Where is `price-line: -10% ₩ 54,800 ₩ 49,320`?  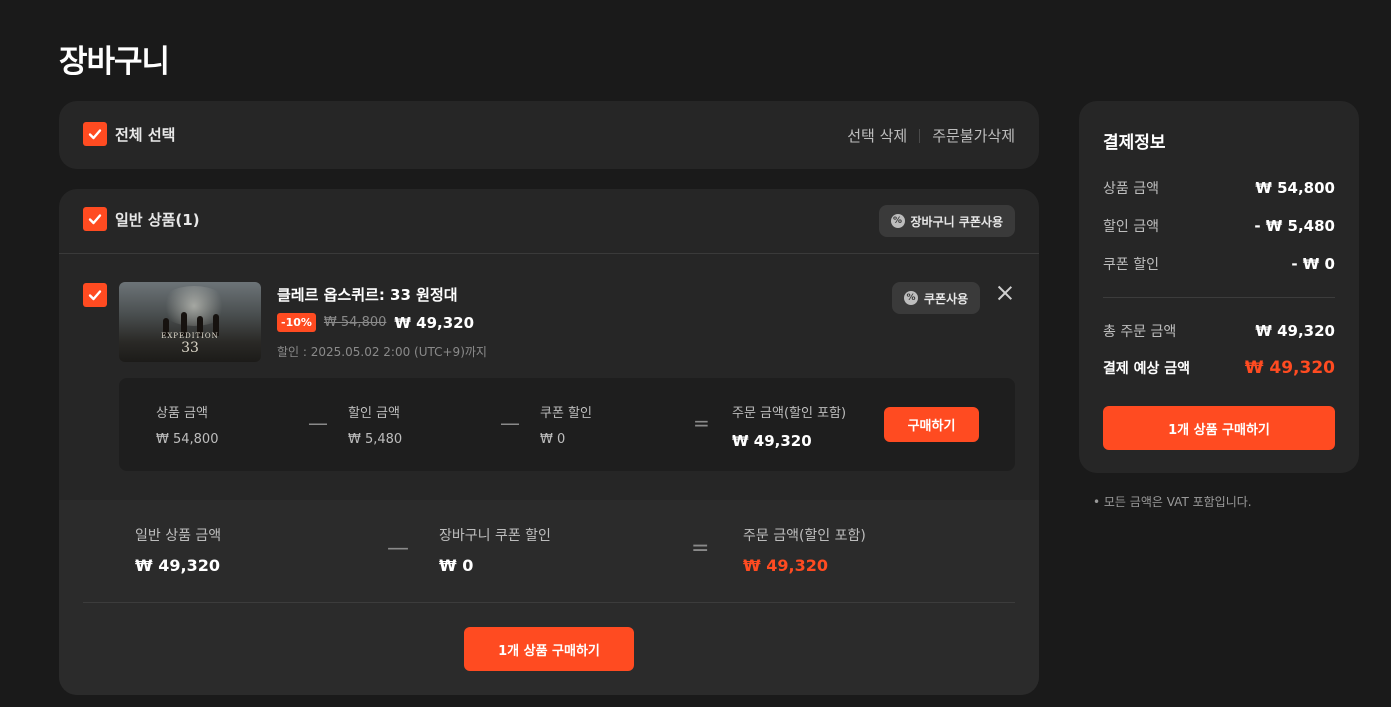
price-line: -10% ₩ 54,800 ₩ 49,320 is located at coordinates (375, 322).